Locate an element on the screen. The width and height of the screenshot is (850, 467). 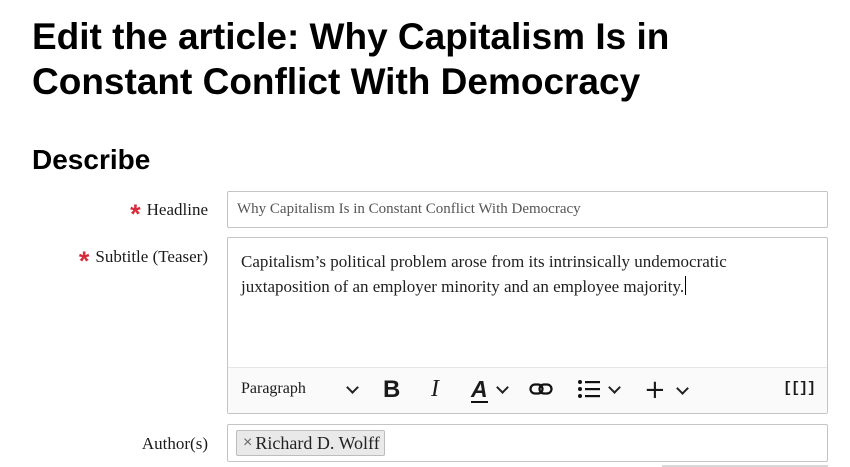
authors-label-text: Author(s) is located at coordinates (174, 443).